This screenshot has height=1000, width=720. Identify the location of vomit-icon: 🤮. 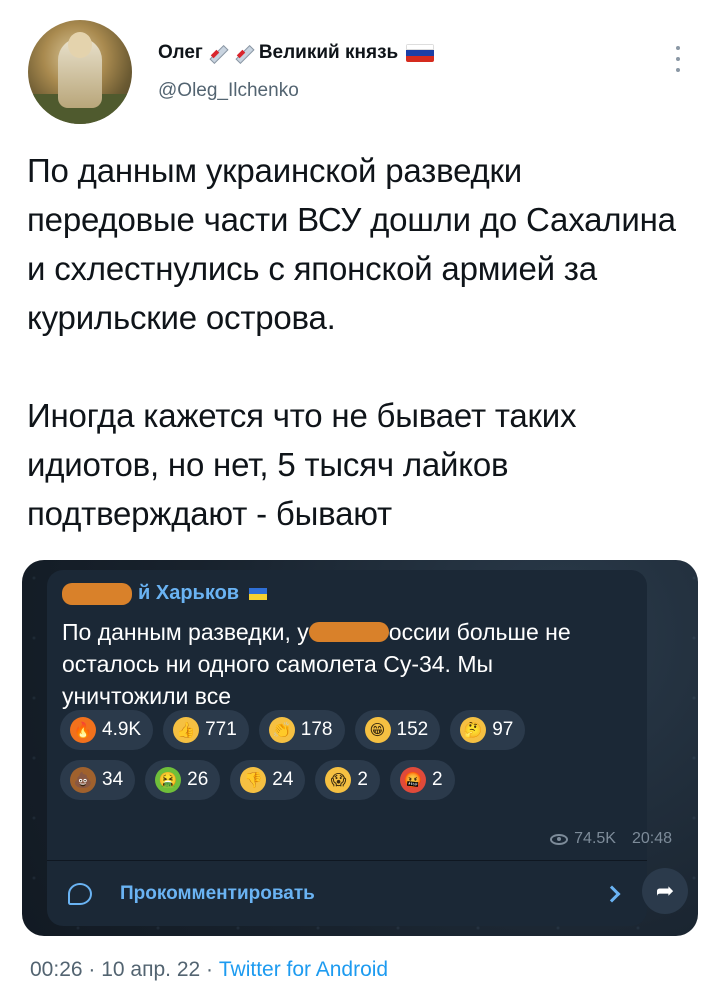
(168, 780).